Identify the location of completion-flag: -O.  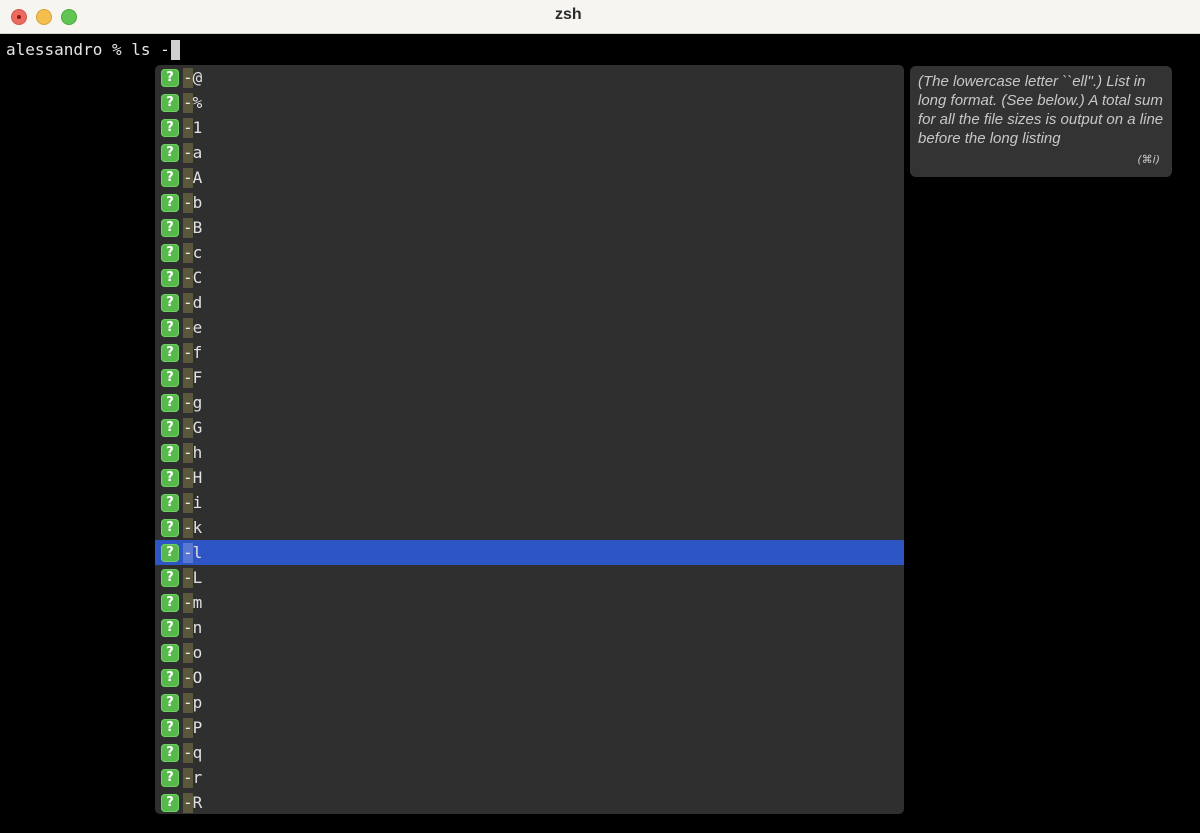
(193, 677).